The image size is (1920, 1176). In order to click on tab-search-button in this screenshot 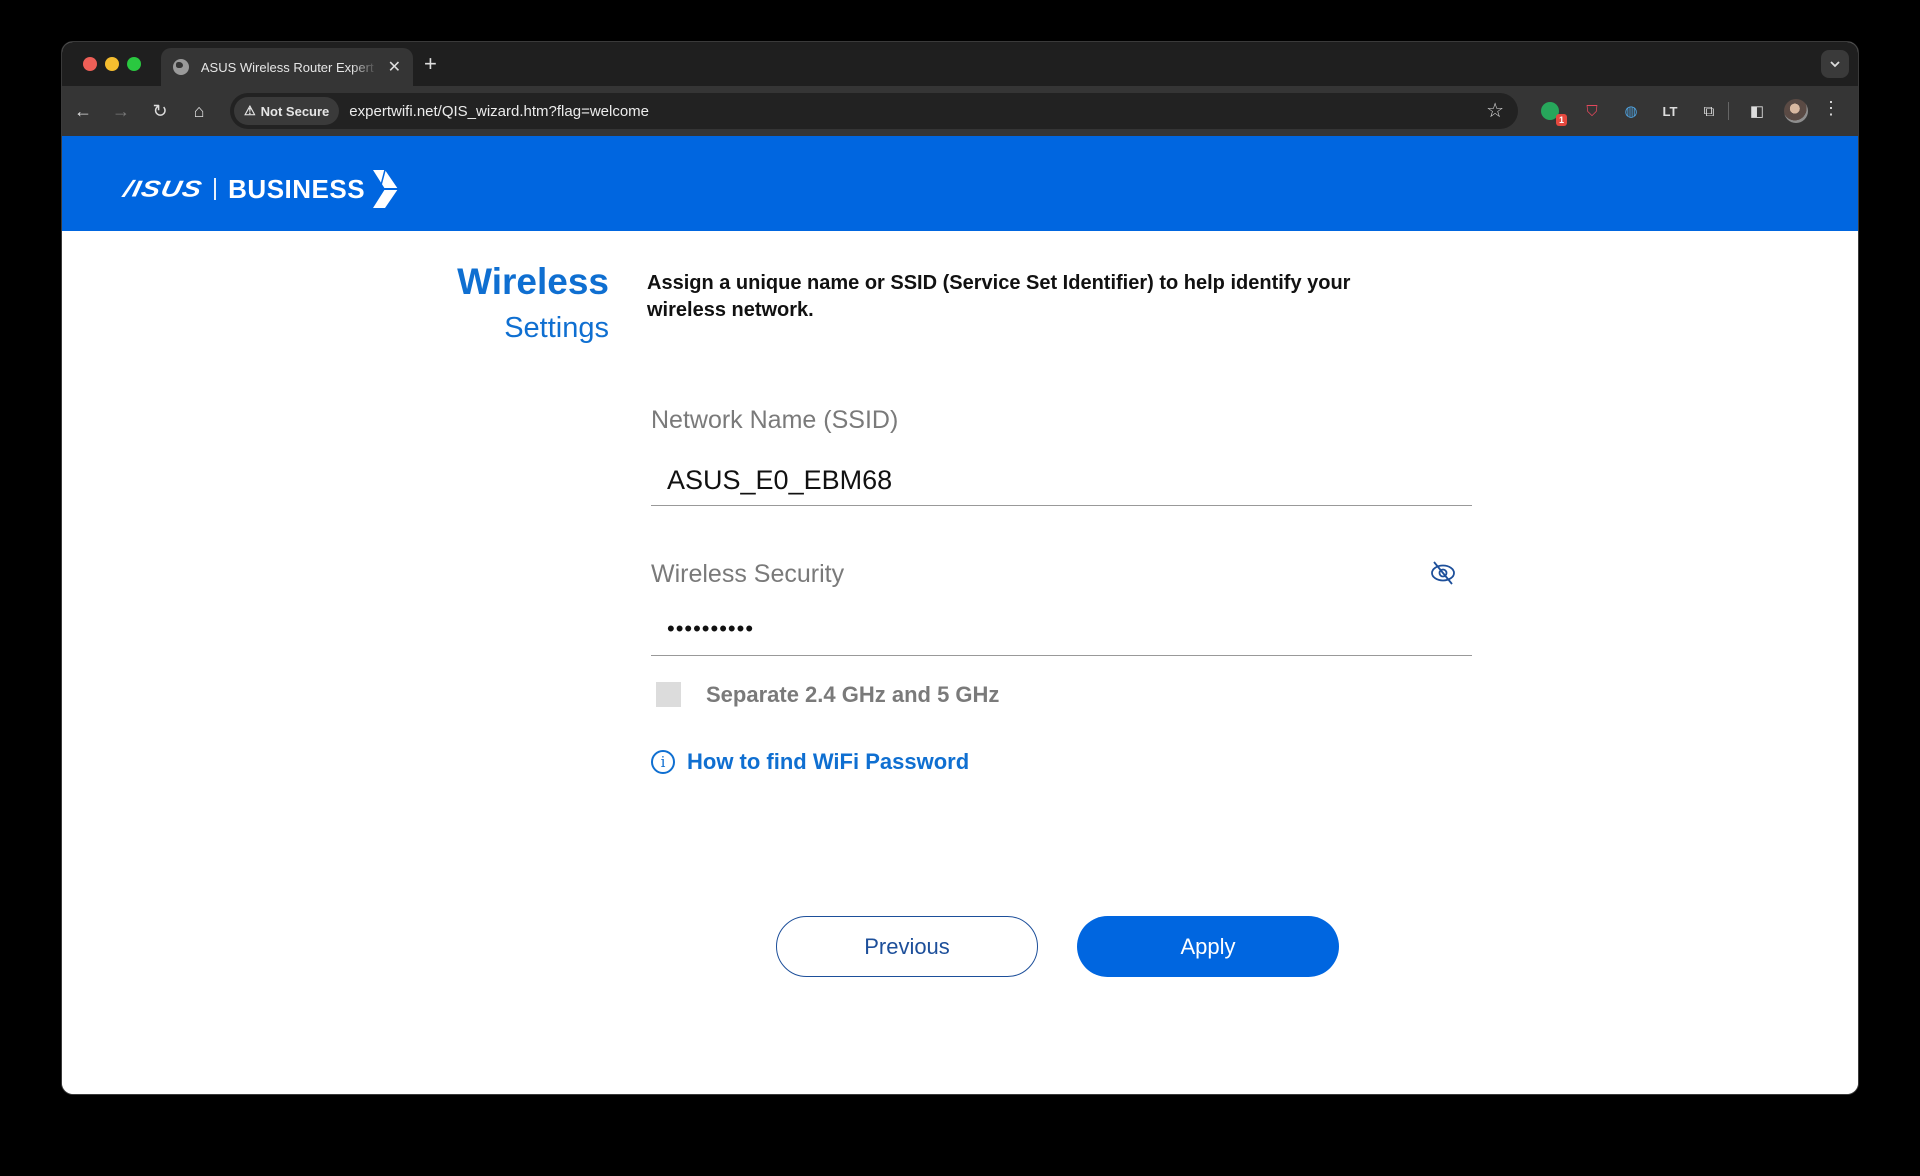, I will do `click(1835, 64)`.